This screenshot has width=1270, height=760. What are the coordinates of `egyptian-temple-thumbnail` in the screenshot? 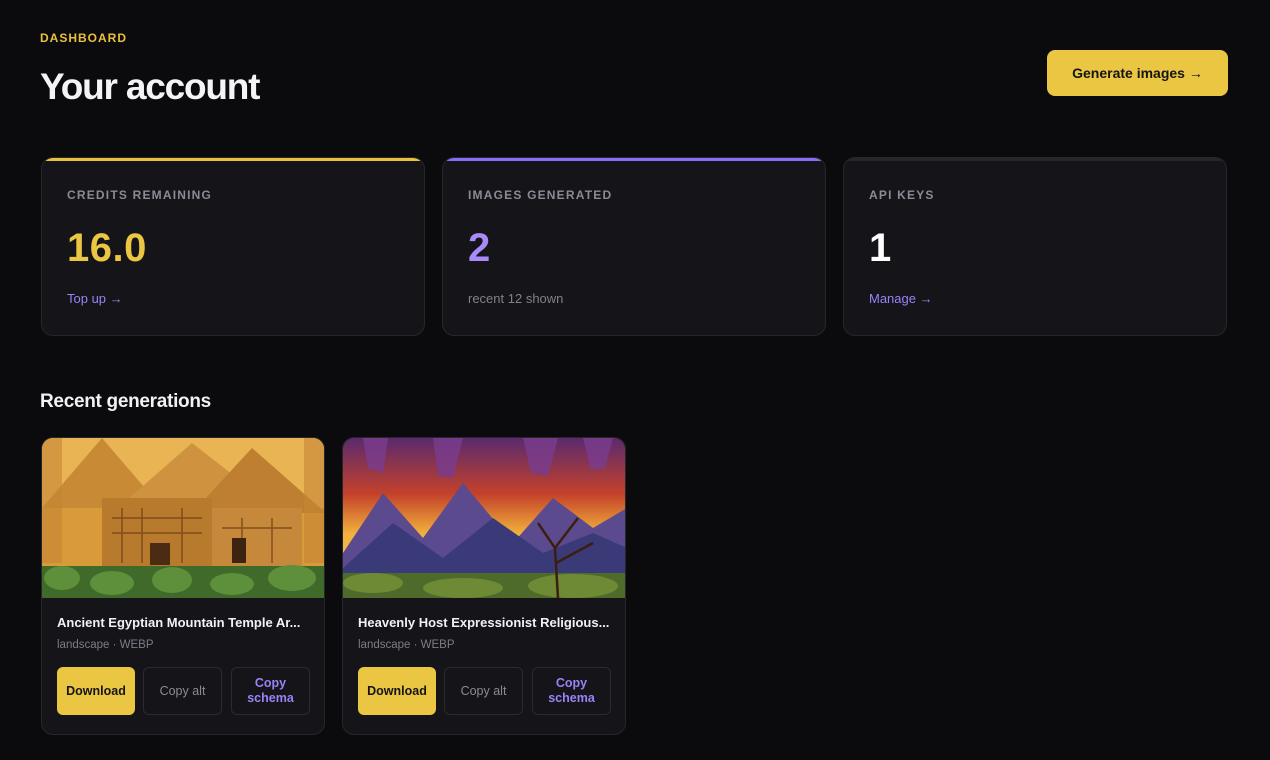 It's located at (183, 518).